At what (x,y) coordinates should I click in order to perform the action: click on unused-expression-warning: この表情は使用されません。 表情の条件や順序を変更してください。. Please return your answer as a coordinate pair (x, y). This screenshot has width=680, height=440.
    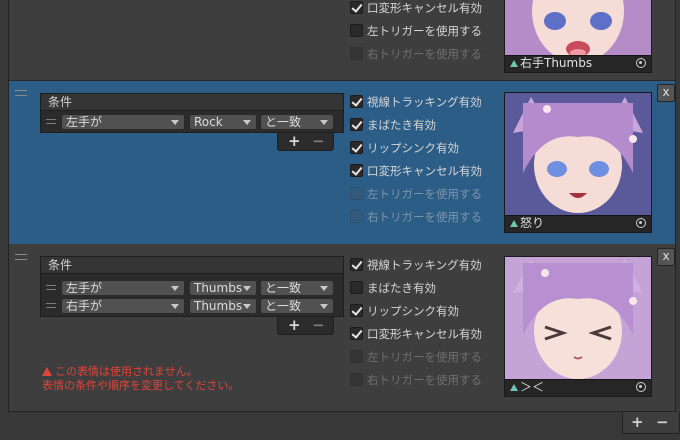
    Looking at the image, I should click on (141, 378).